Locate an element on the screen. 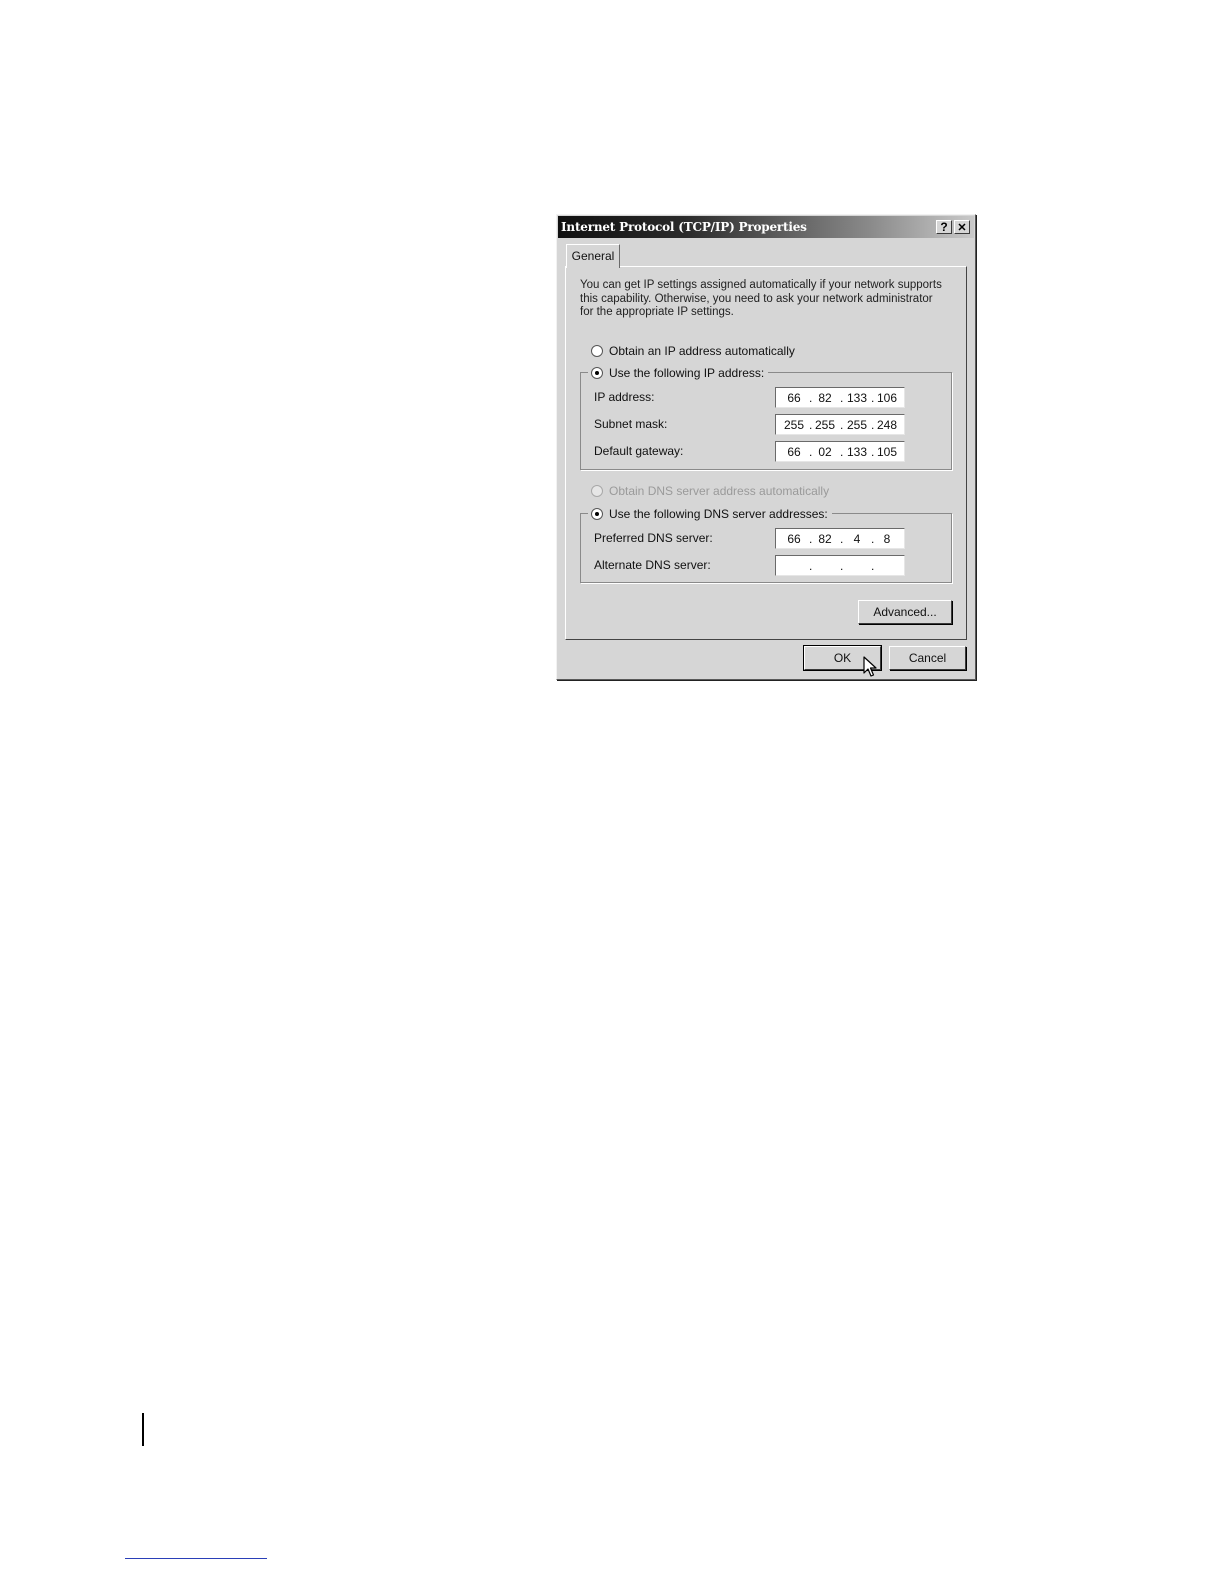  preferred-dns-field: 66 . 82 . 4 . 8 is located at coordinates (840, 538).